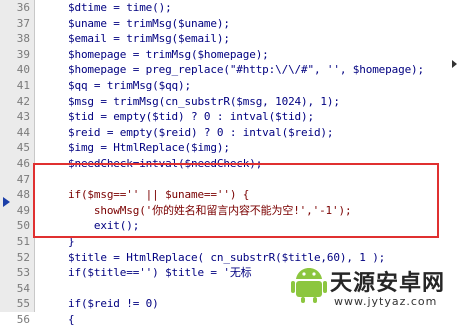 The height and width of the screenshot is (328, 460). Describe the element at coordinates (23, 23) in the screenshot. I see `line-number: 37` at that location.